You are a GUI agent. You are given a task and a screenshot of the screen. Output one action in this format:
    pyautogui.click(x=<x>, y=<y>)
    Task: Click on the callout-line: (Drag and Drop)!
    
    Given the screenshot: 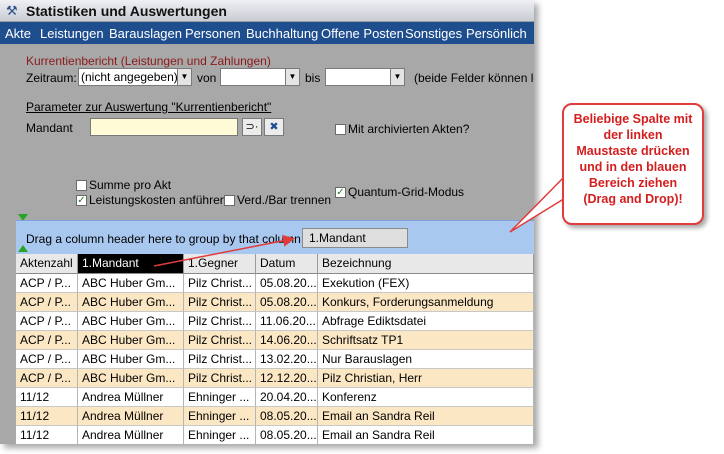 What is the action you would take?
    pyautogui.click(x=633, y=199)
    